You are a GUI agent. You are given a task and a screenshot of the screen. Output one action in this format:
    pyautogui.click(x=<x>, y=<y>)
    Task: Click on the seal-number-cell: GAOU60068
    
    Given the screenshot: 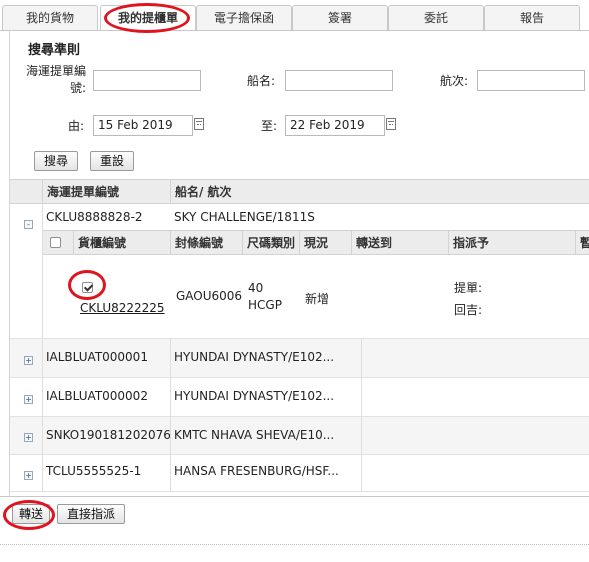 What is the action you would take?
    pyautogui.click(x=209, y=296)
    